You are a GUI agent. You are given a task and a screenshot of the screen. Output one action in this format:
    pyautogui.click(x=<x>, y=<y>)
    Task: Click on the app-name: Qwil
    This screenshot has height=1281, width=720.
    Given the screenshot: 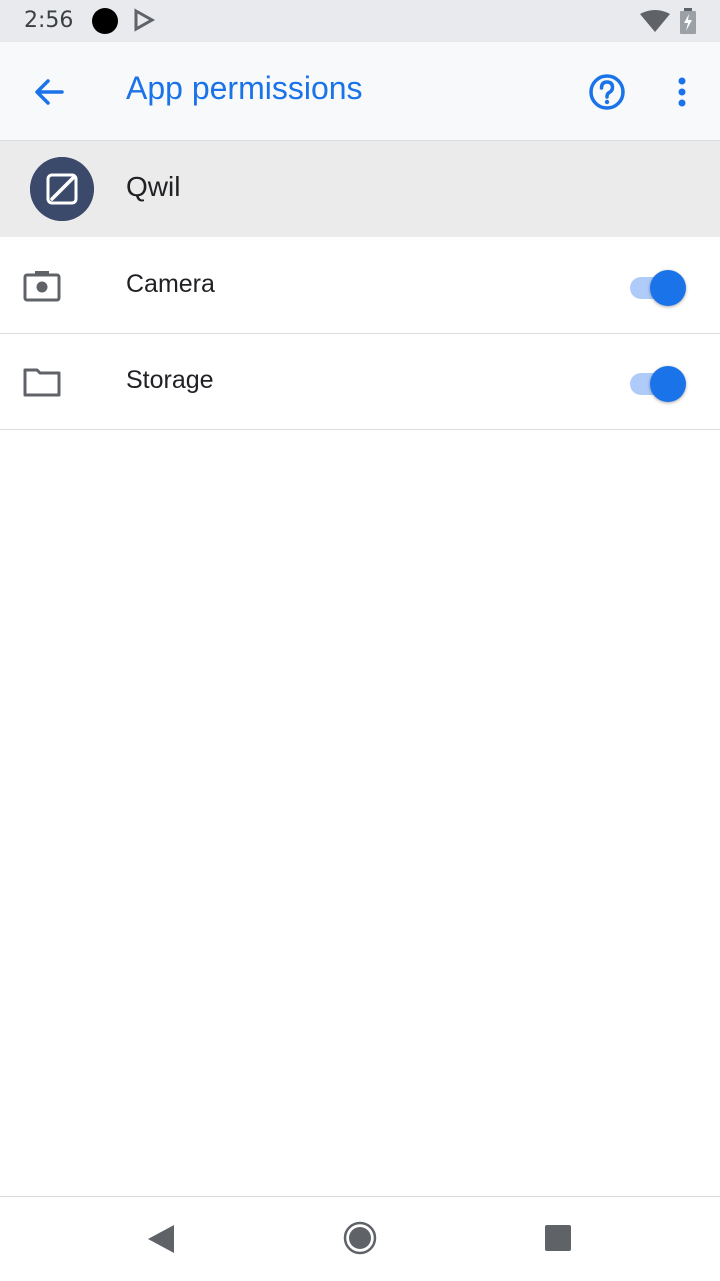 What is the action you would take?
    pyautogui.click(x=153, y=186)
    